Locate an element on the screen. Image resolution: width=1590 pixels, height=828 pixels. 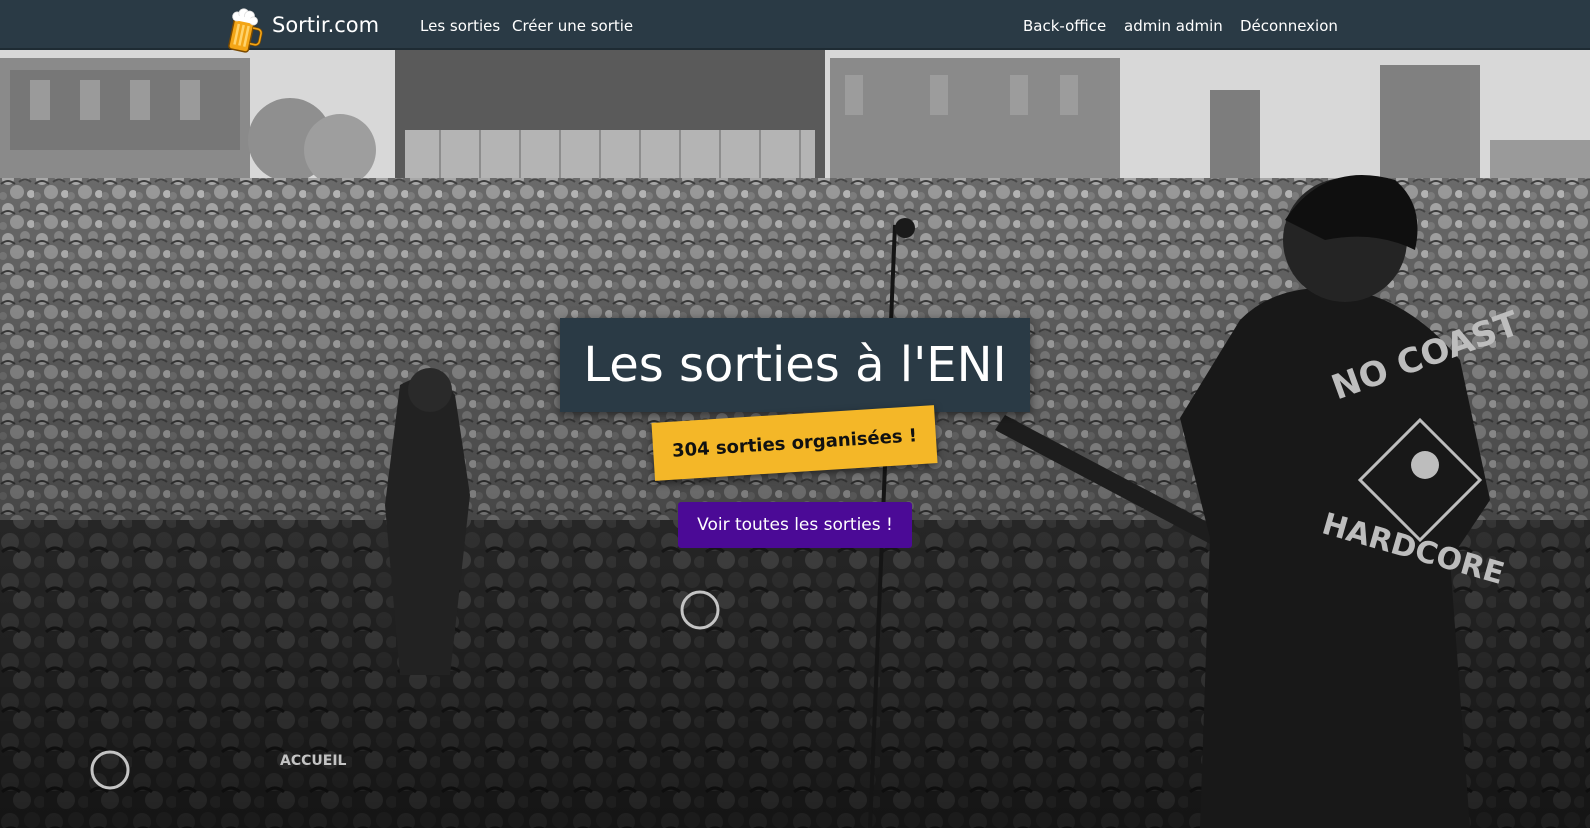
hero-title: Les sorties à l'ENI is located at coordinates (795, 365).